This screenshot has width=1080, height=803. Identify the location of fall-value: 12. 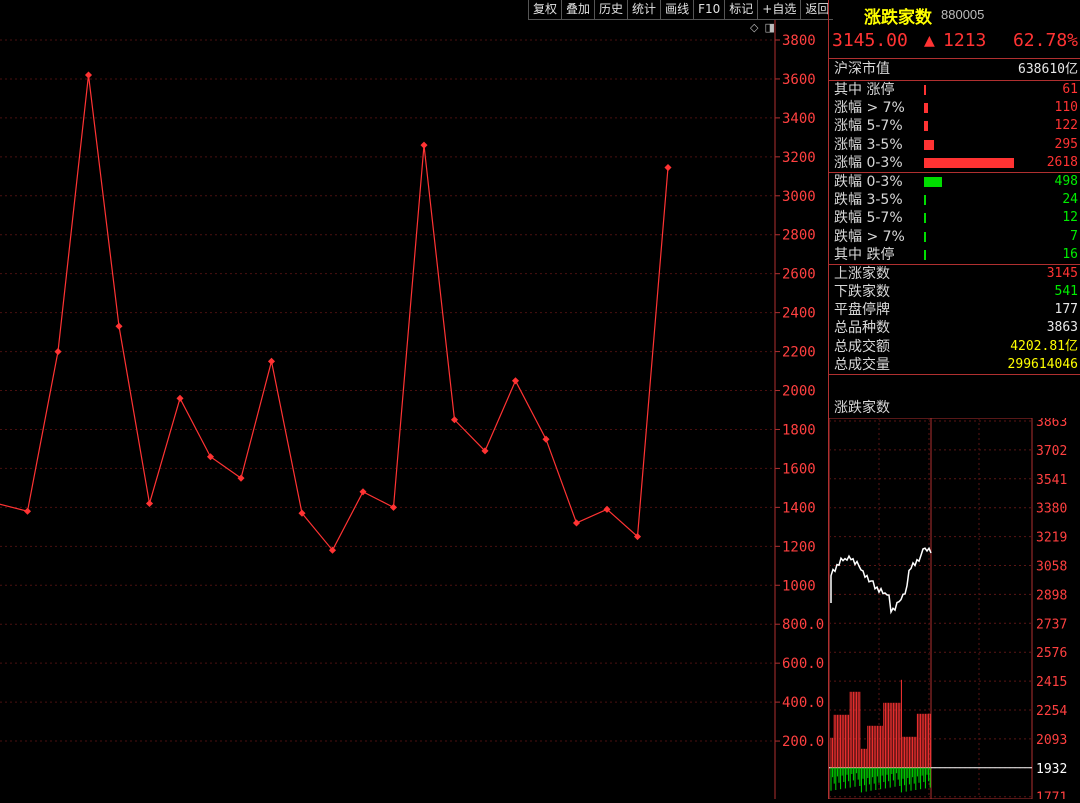
(1070, 218).